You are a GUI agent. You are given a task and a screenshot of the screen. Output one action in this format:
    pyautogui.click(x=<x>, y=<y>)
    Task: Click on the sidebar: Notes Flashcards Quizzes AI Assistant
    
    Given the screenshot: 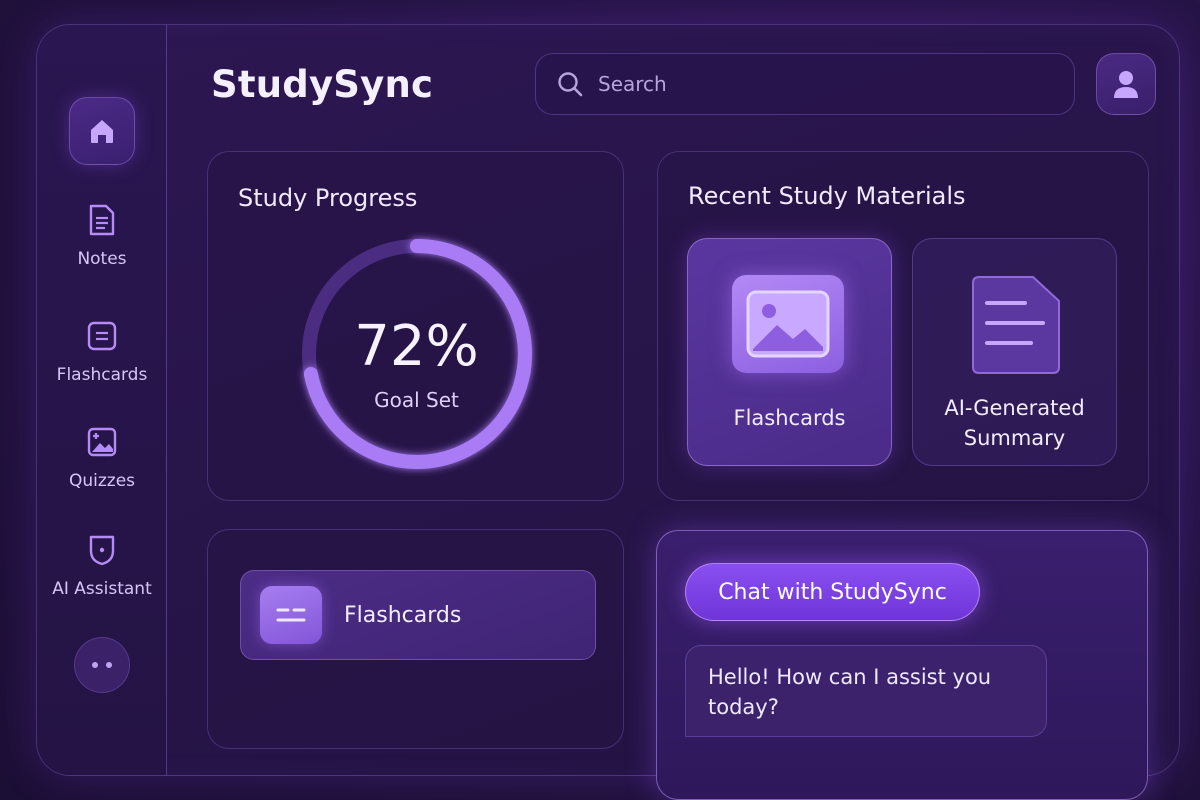 What is the action you would take?
    pyautogui.click(x=102, y=400)
    